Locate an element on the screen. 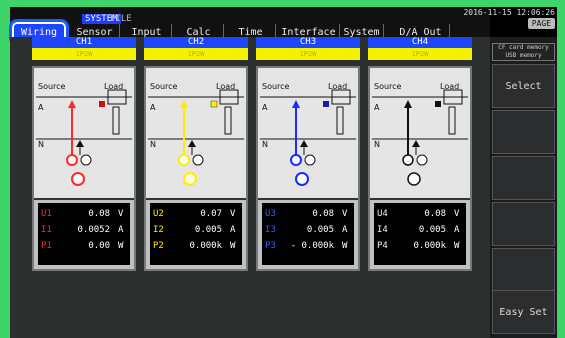  ch3-power-label: P3 is located at coordinates (270, 246).